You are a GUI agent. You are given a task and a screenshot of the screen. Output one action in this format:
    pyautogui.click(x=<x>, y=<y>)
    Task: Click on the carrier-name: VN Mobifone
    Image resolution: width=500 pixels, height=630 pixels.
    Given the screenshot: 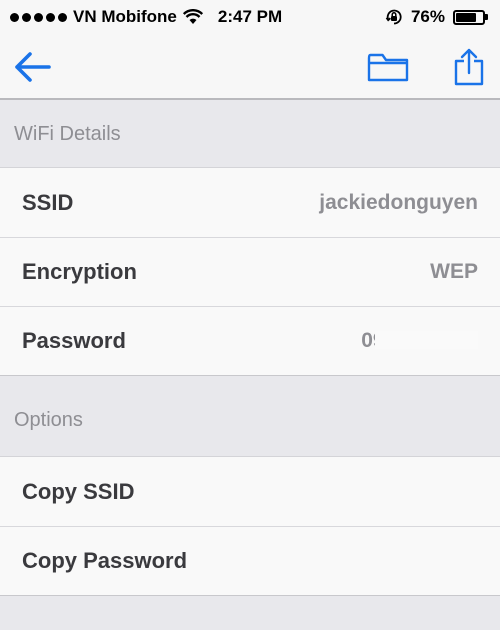 What is the action you would take?
    pyautogui.click(x=125, y=16)
    